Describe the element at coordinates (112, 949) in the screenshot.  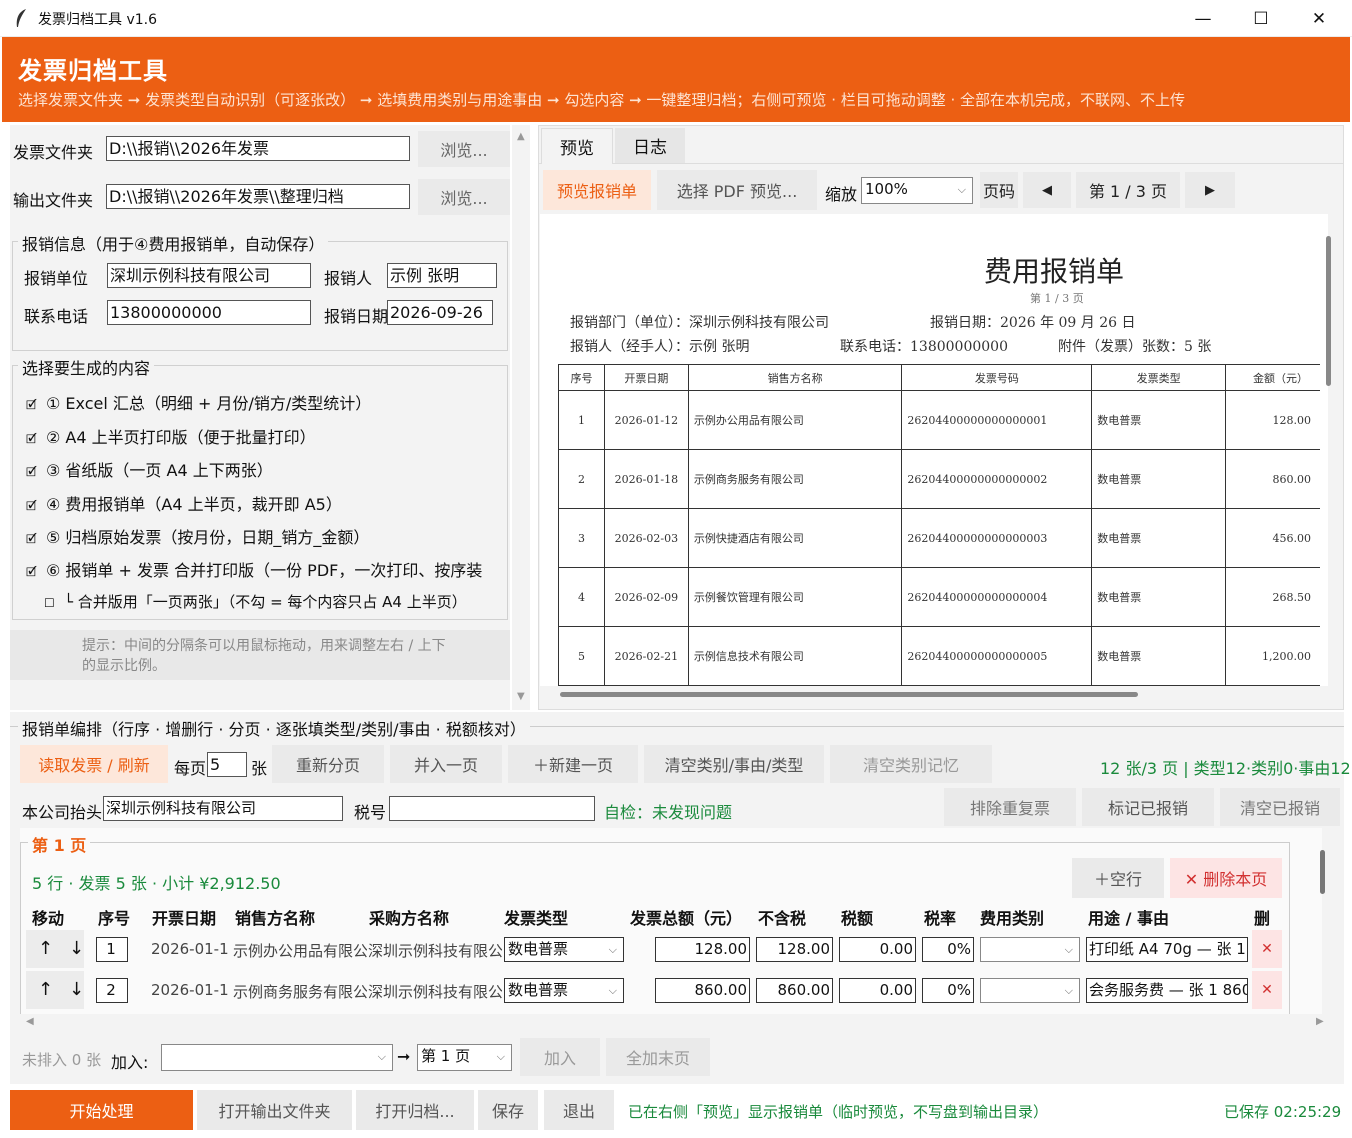
I see `row-no-input: 1` at that location.